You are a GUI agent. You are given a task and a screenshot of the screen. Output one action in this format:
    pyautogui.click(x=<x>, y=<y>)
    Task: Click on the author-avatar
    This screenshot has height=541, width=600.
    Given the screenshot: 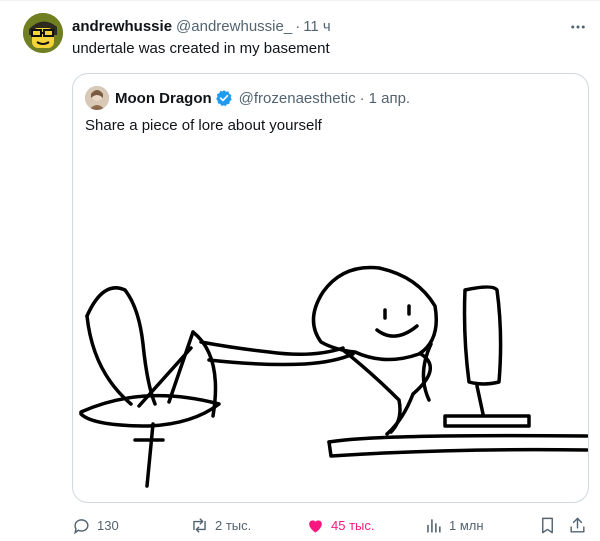 What is the action you would take?
    pyautogui.click(x=43, y=33)
    